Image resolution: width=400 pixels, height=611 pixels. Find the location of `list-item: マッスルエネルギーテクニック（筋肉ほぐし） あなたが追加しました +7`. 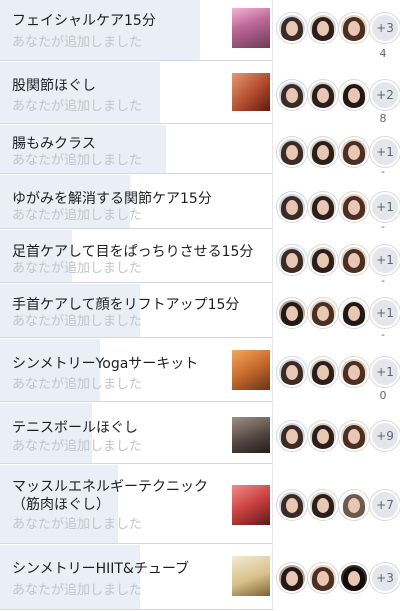

list-item: マッスルエネルギーテクニック（筋肉ほぐし） あなたが追加しました +7 is located at coordinates (200, 505).